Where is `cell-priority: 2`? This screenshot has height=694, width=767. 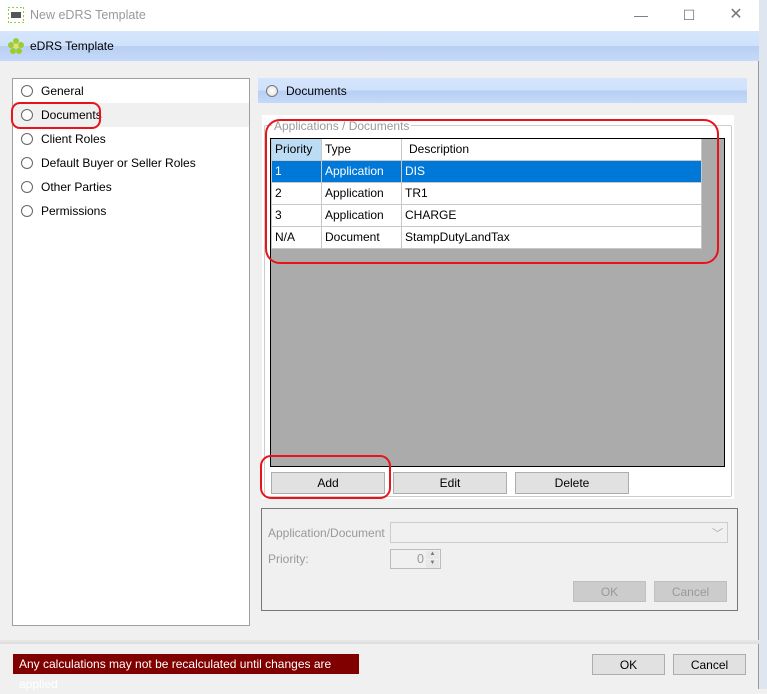
cell-priority: 2 is located at coordinates (296, 193).